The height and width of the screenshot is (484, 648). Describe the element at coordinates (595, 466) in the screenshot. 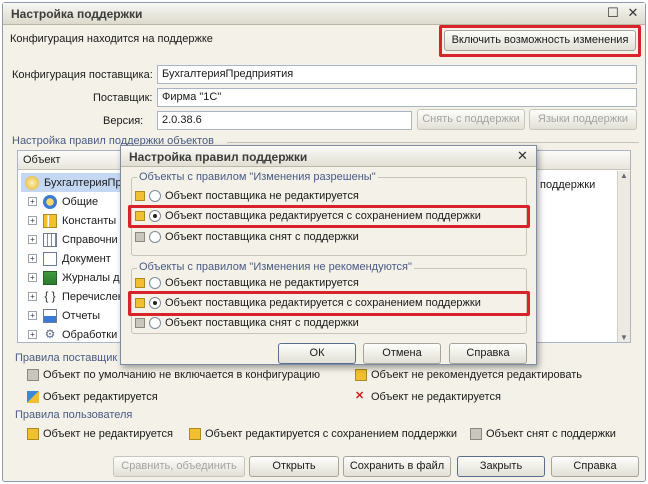

I see `help-button: Справка` at that location.